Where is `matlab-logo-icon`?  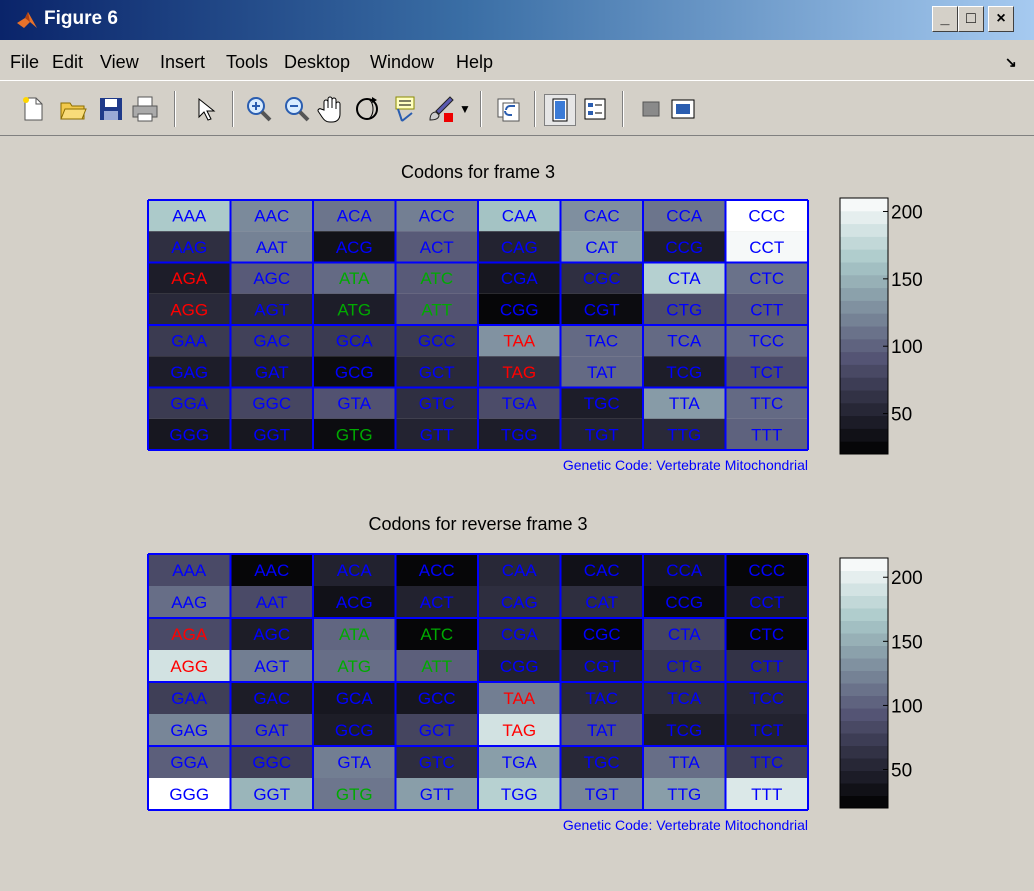 matlab-logo-icon is located at coordinates (27, 20).